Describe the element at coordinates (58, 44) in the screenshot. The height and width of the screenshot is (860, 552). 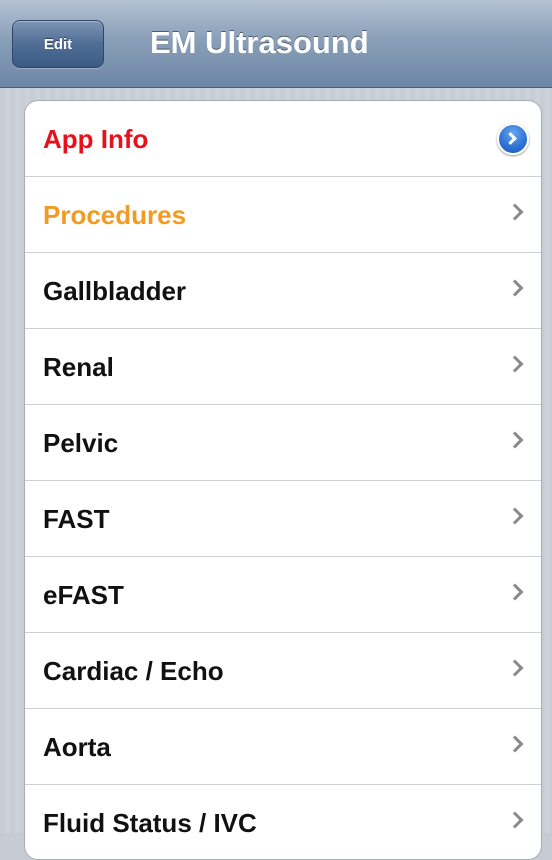
I see `edit-button: Edit` at that location.